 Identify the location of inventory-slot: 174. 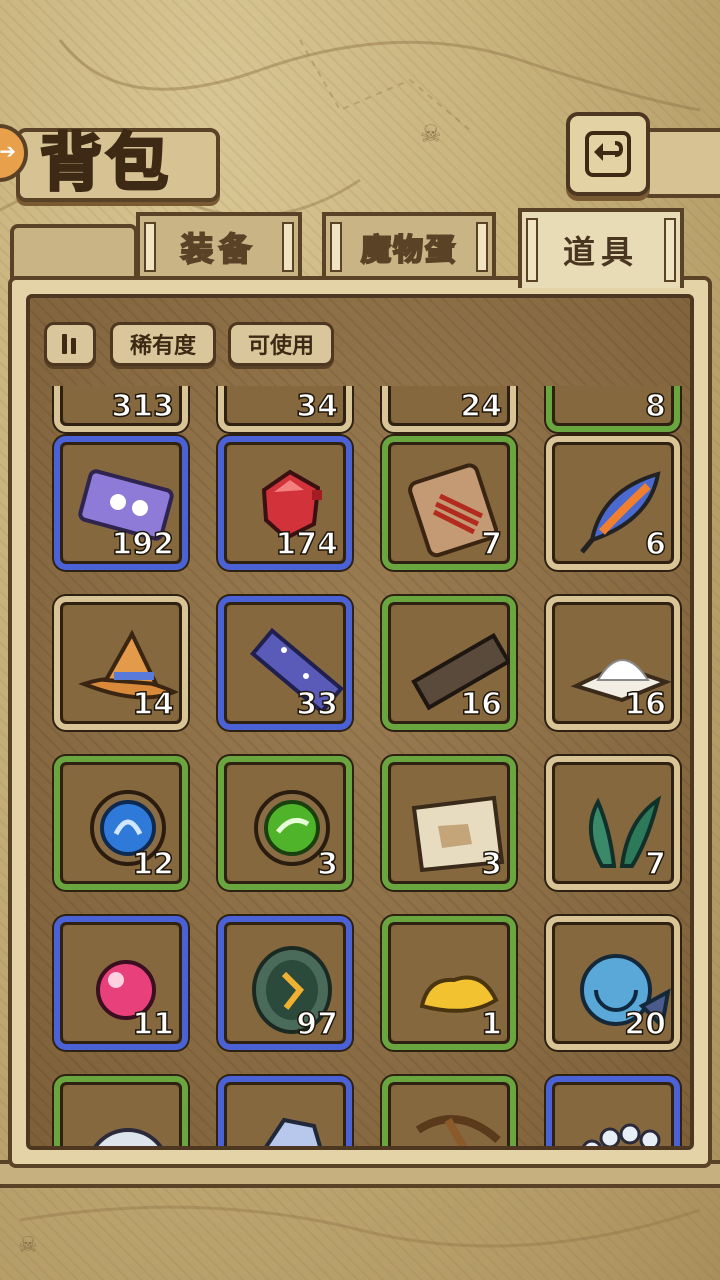
(285, 503).